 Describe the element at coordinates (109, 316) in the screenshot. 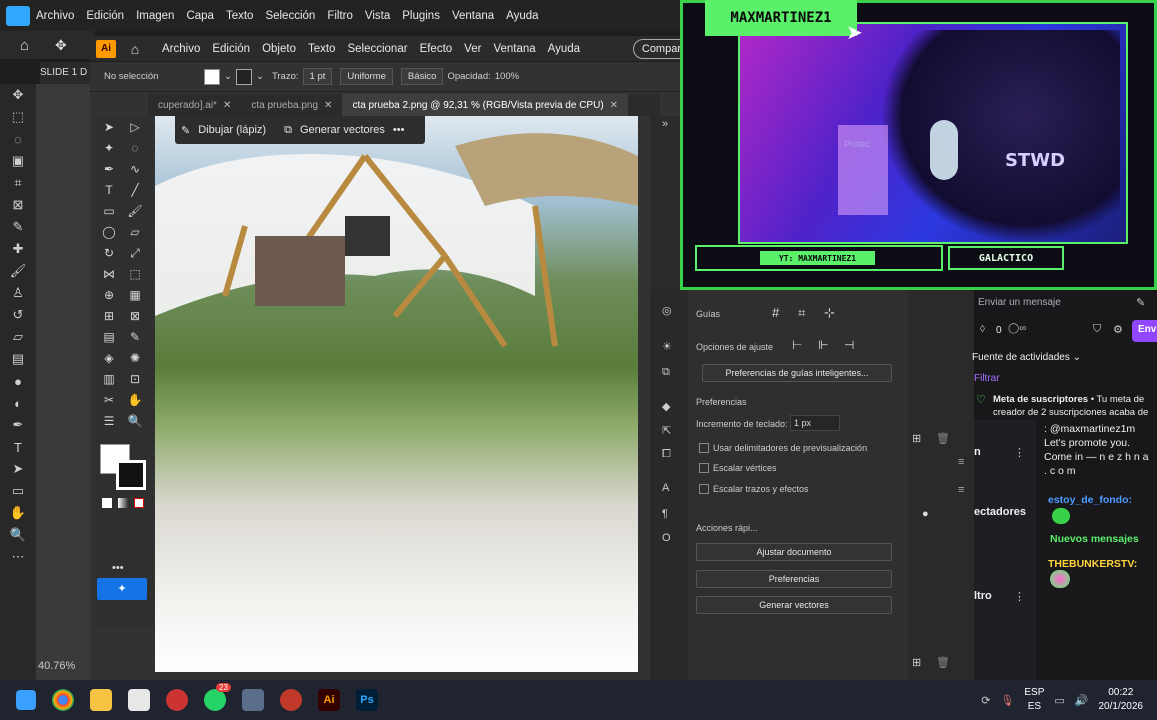

I see `perspective-icon: ⊞` at that location.